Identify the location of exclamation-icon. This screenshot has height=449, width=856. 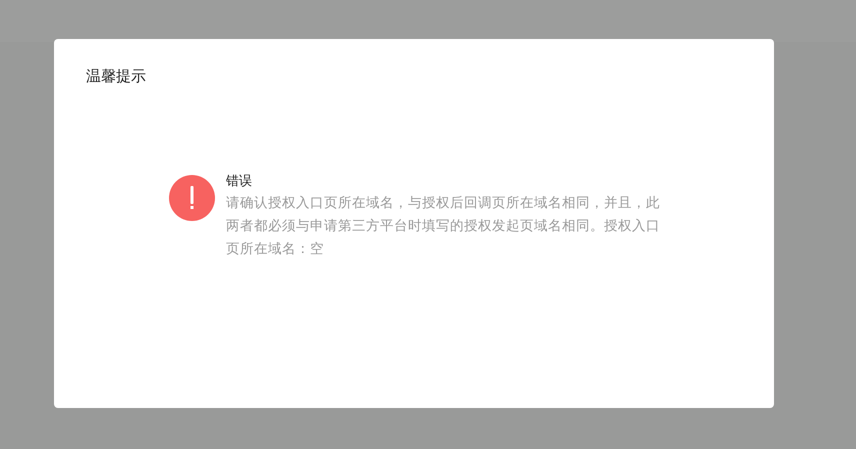
(192, 198).